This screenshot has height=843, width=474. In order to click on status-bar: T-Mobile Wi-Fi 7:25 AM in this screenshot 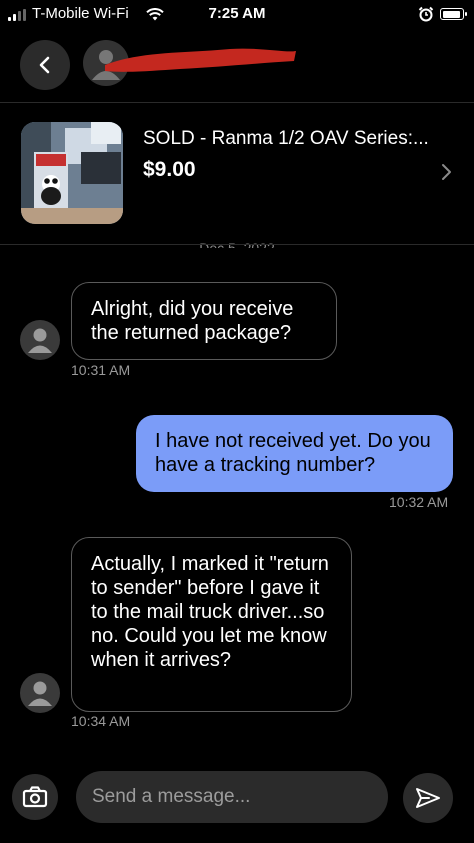, I will do `click(237, 14)`.